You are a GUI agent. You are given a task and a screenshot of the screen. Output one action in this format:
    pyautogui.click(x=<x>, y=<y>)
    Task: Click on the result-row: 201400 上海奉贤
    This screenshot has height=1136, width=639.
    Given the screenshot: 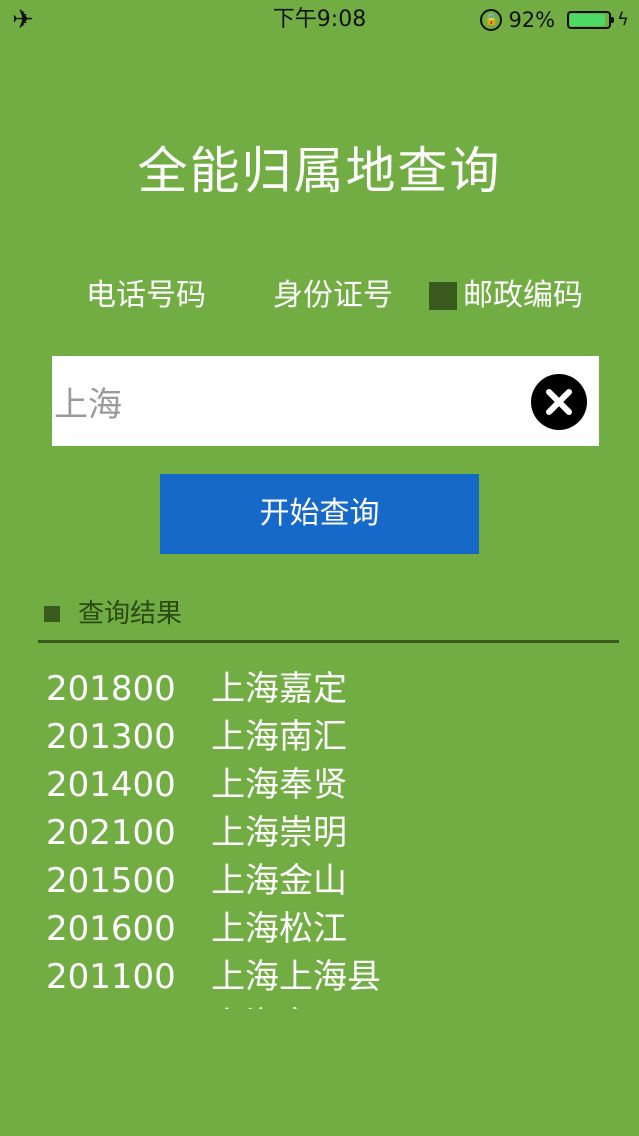 What is the action you would take?
    pyautogui.click(x=326, y=785)
    